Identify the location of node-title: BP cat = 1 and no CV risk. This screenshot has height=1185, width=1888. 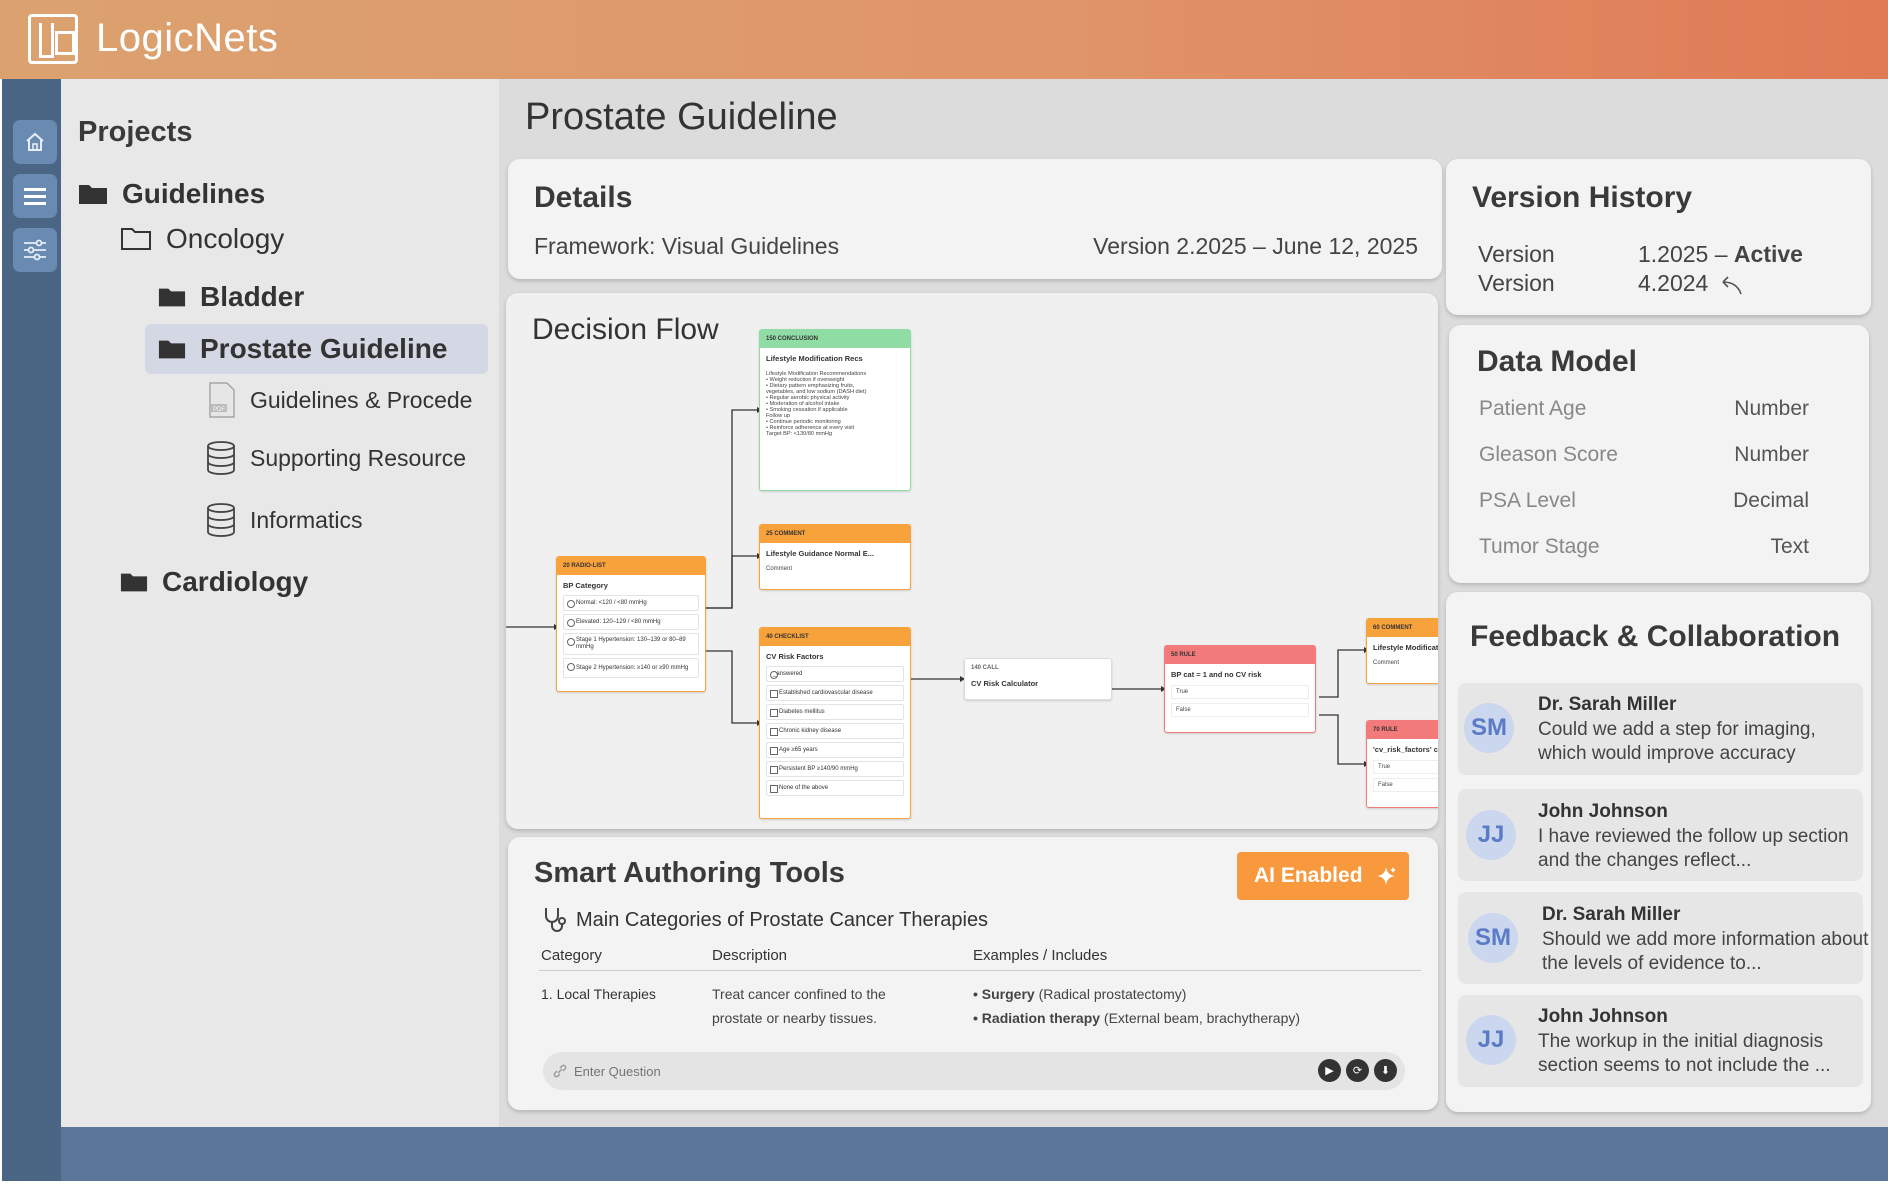
(1216, 674).